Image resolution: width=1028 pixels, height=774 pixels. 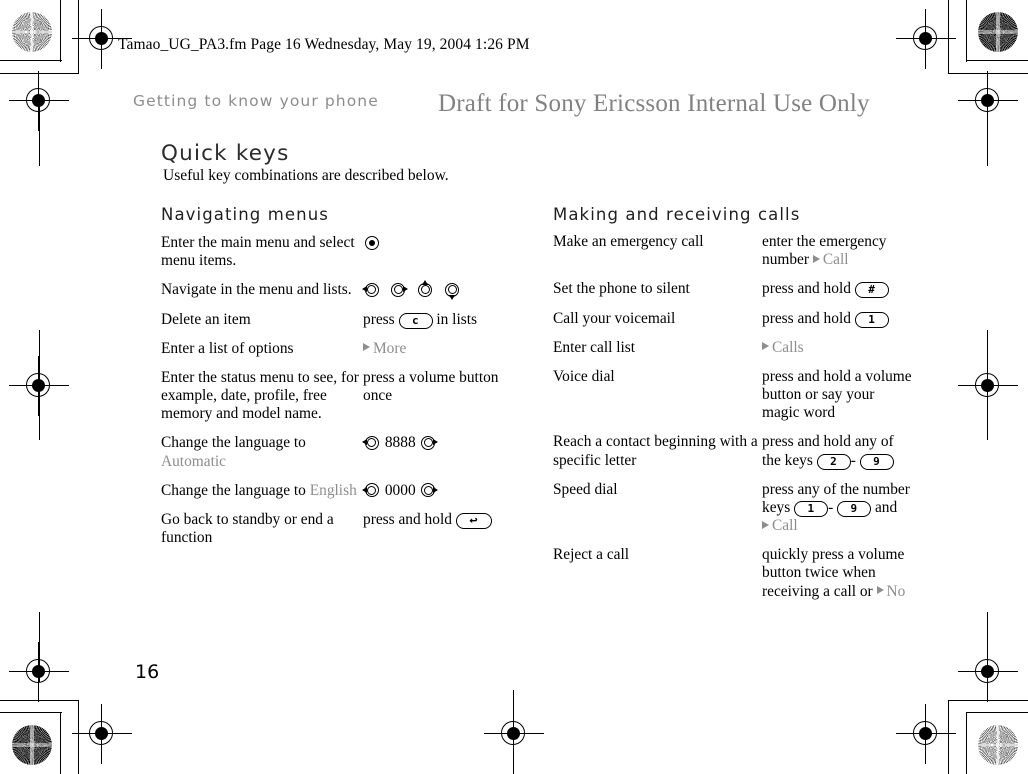 What do you see at coordinates (871, 290) in the screenshot?
I see `phone-key-hash: #` at bounding box center [871, 290].